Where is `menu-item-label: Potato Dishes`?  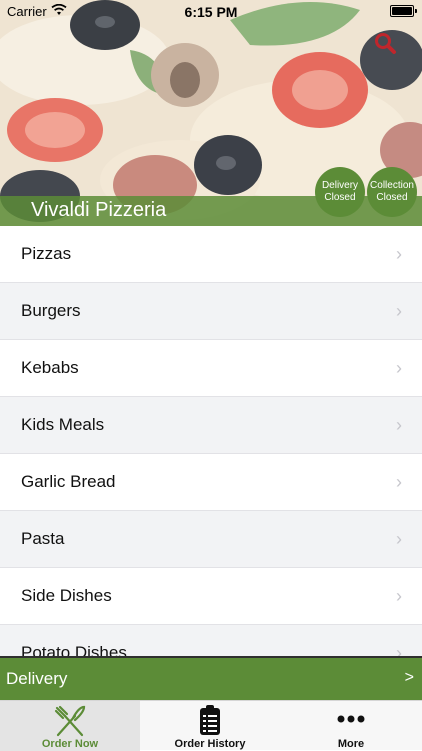
menu-item-label: Potato Dishes is located at coordinates (74, 649).